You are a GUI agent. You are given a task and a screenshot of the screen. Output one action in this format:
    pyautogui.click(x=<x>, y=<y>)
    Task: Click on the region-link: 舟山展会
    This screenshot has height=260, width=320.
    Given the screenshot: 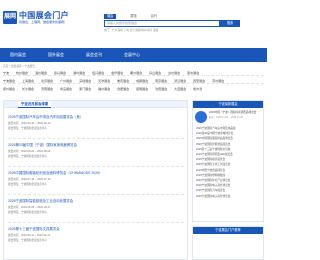 What is the action you would take?
    pyautogui.click(x=155, y=73)
    